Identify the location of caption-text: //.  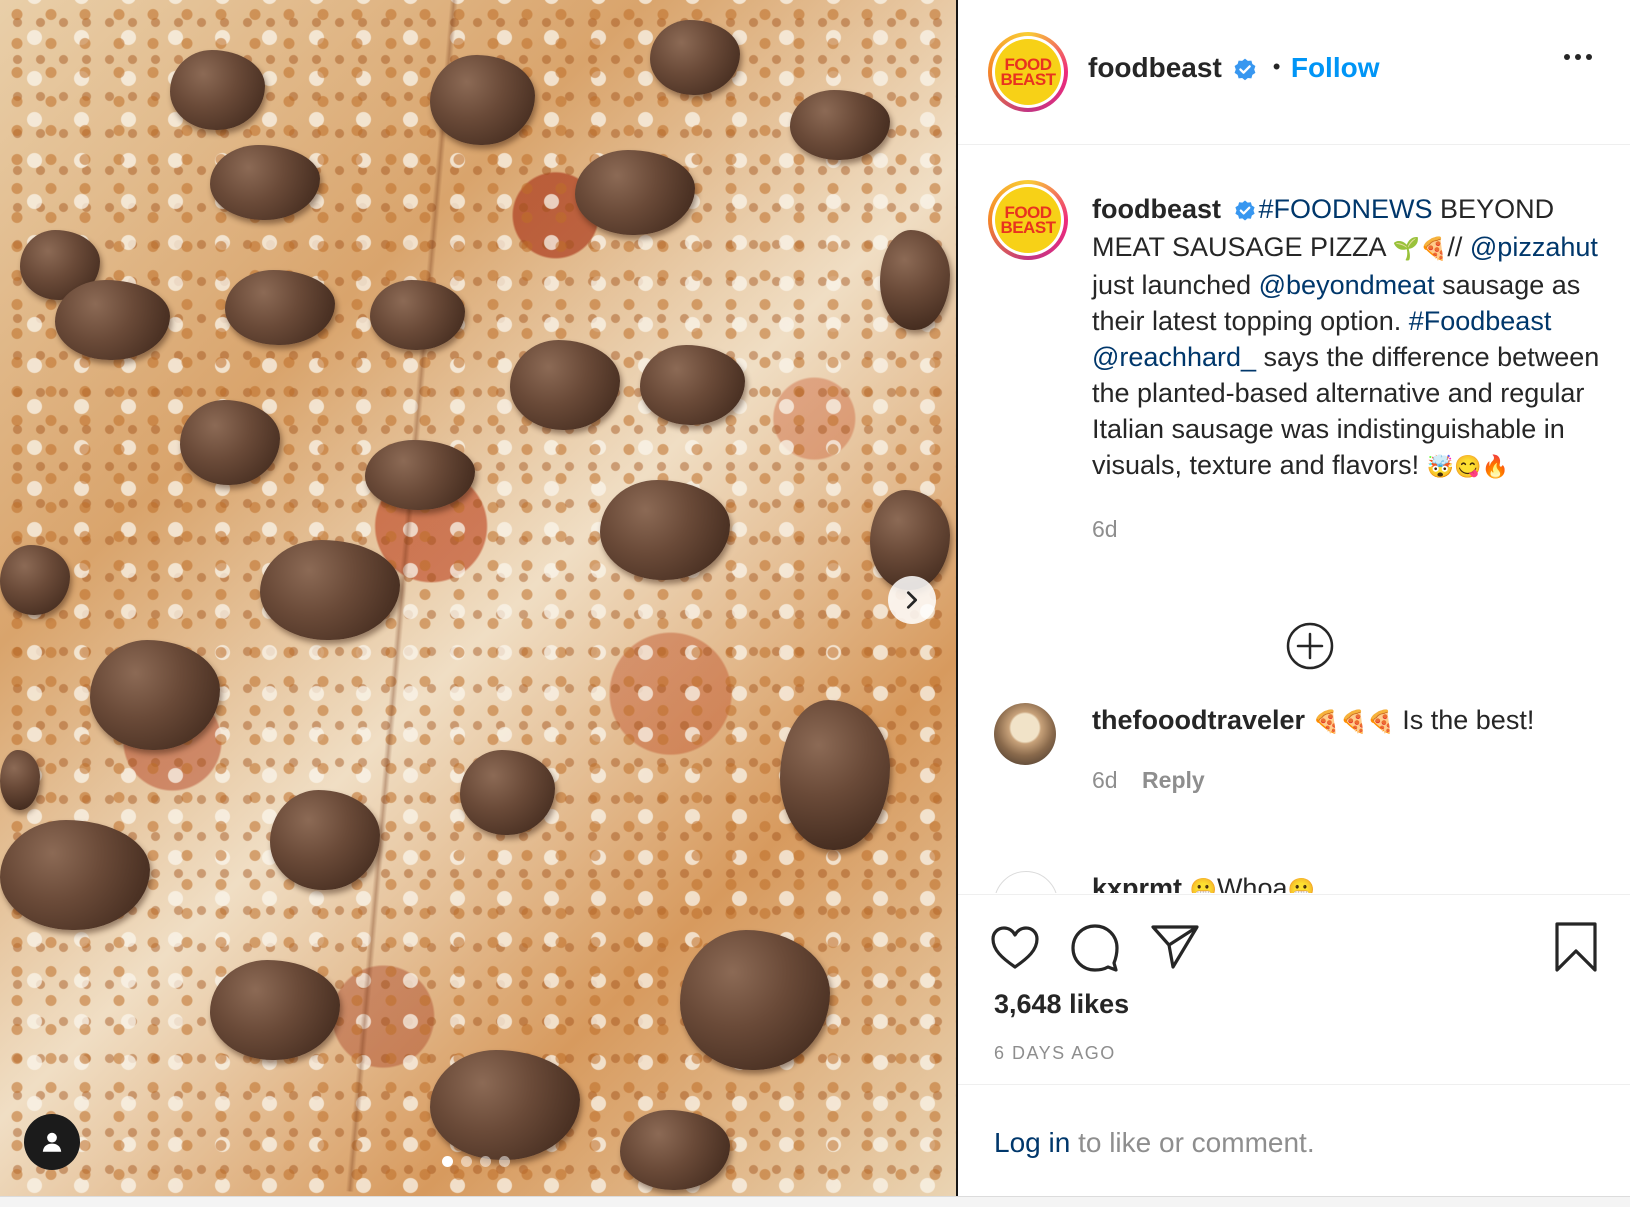
(1458, 246).